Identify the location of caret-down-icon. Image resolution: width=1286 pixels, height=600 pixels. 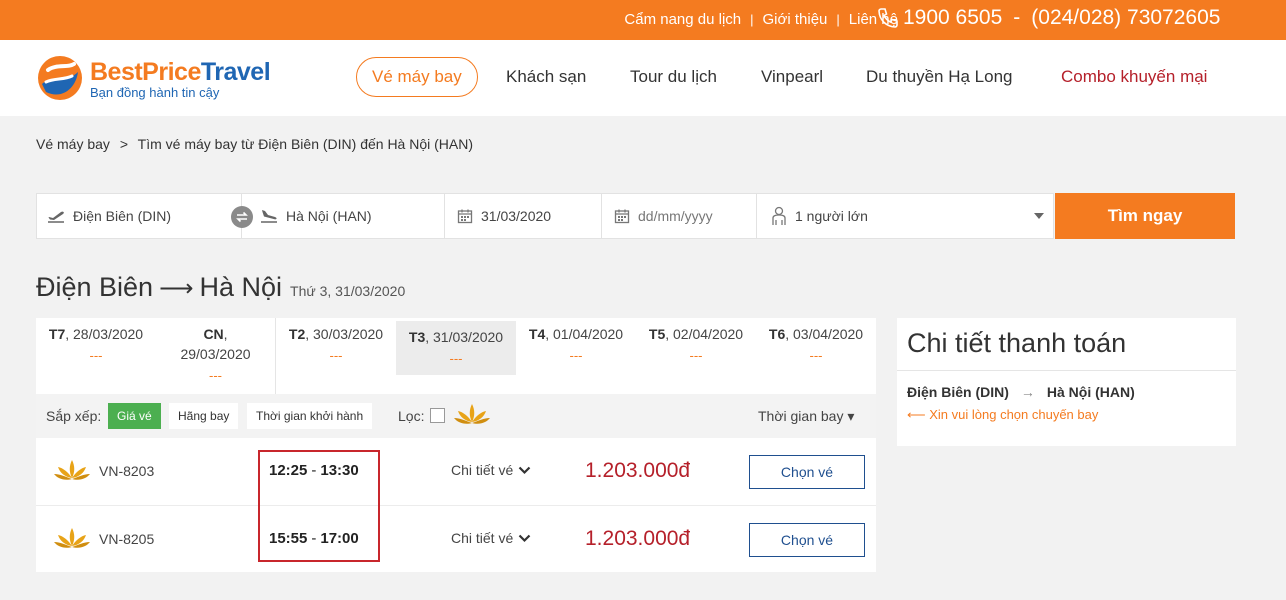
(1039, 216).